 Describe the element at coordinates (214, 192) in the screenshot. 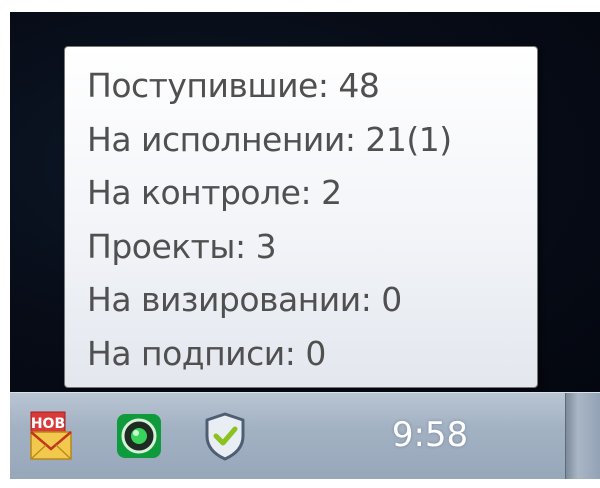

I see `tooltip-line-on-control: На контроле: 2` at that location.